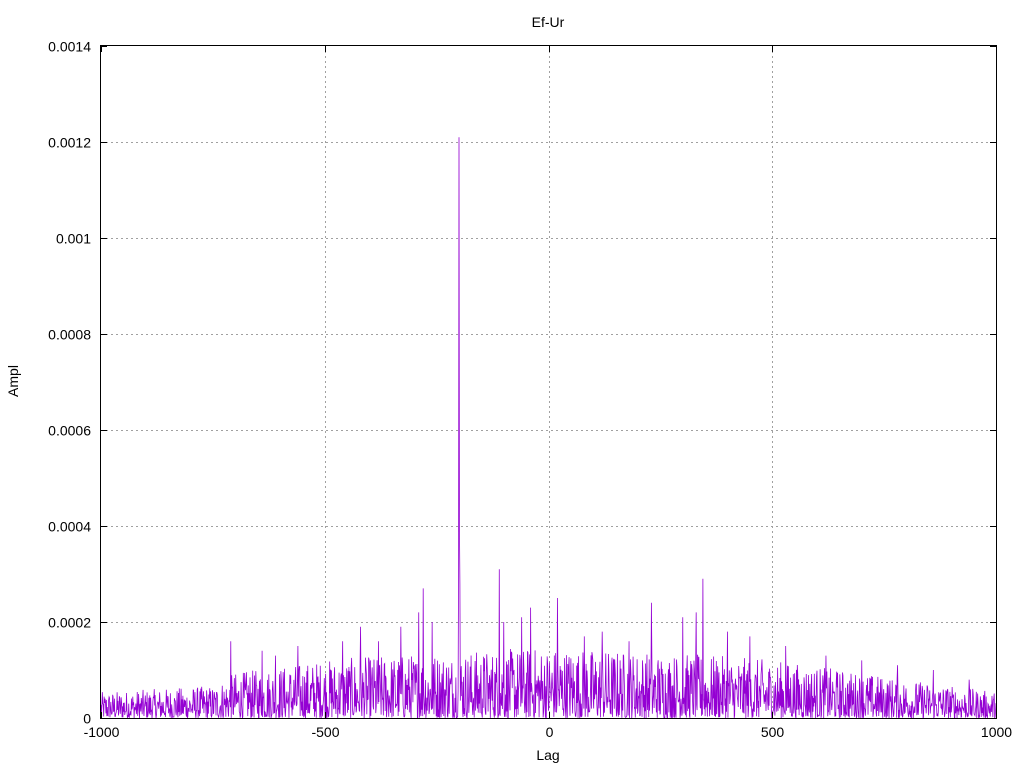 This screenshot has width=1024, height=768. What do you see at coordinates (325, 732) in the screenshot?
I see `x-tick-label: -500` at bounding box center [325, 732].